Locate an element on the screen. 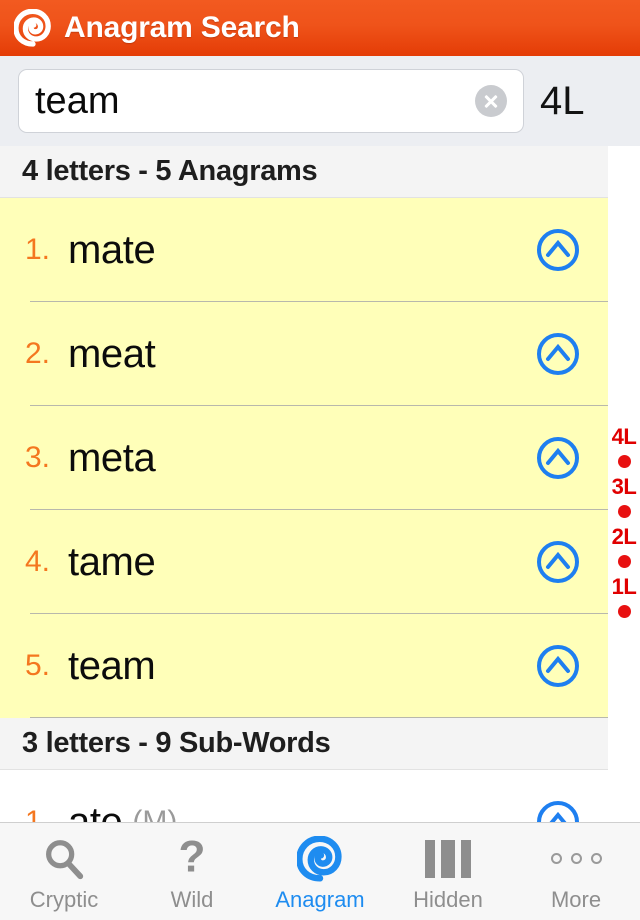 The image size is (640, 920). spiral-logo-icon is located at coordinates (32, 28).